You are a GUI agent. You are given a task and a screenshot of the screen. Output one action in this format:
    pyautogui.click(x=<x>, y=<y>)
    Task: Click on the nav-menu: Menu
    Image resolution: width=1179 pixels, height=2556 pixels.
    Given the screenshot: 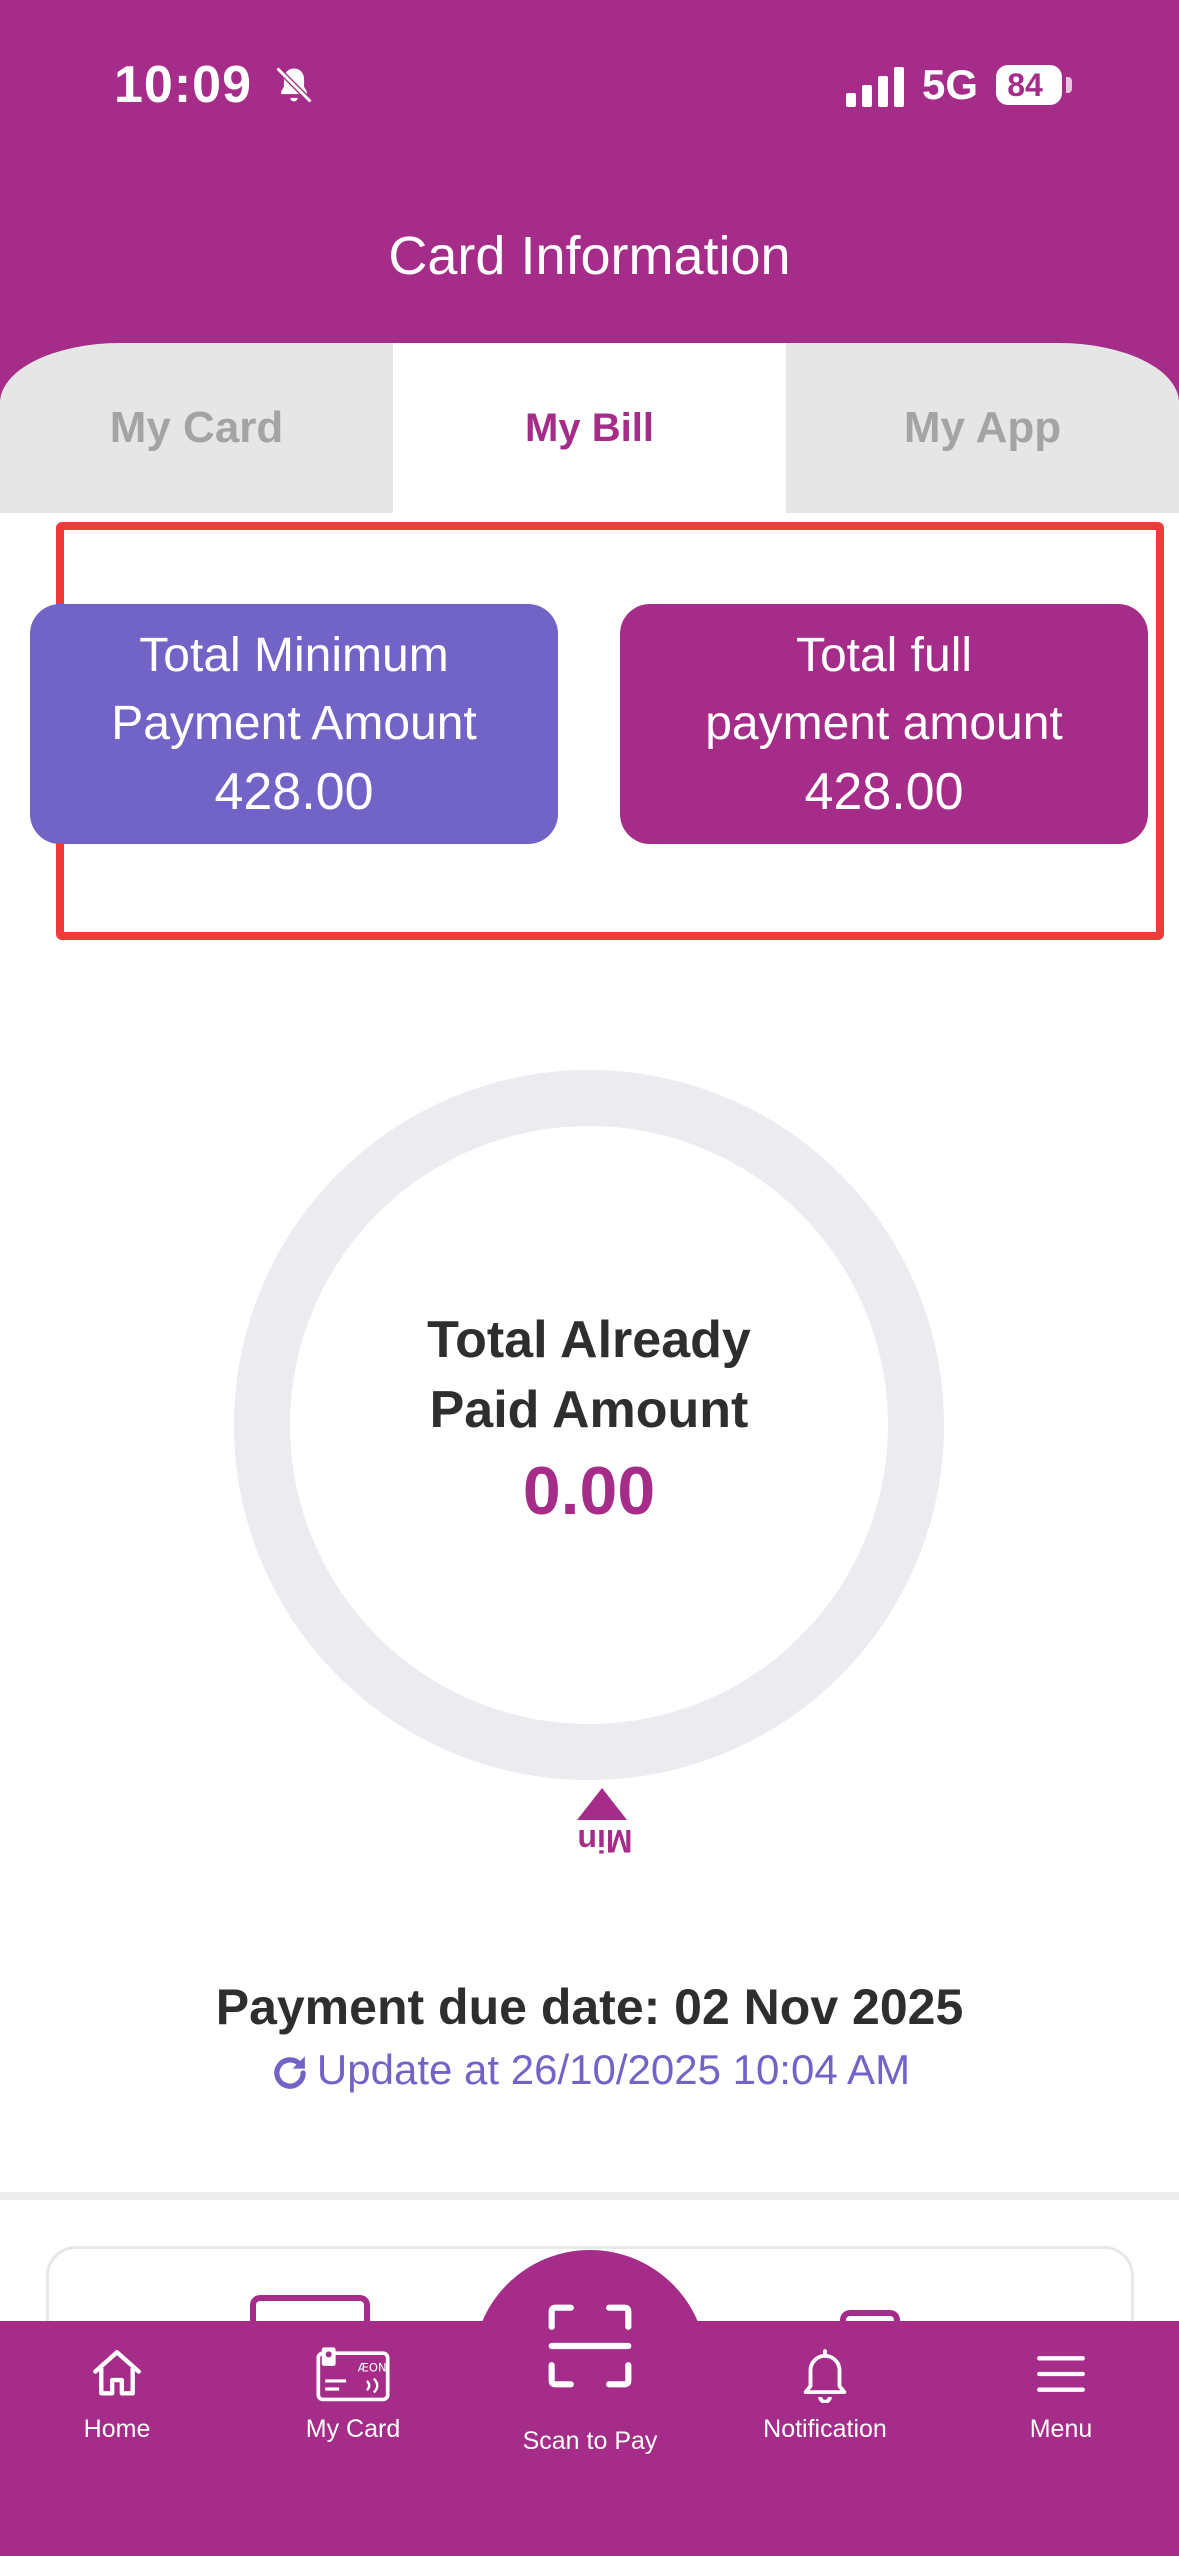 What is the action you would take?
    pyautogui.click(x=1061, y=2394)
    